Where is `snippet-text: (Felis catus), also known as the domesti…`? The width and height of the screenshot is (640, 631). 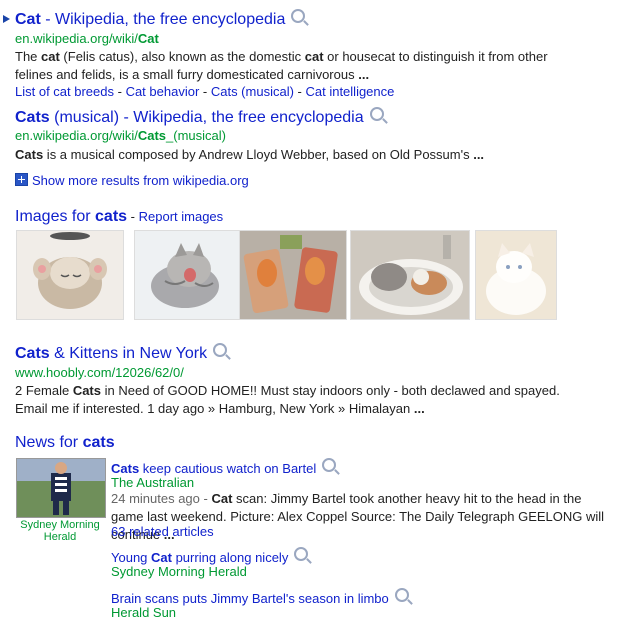
snippet-text: (Felis catus), also known as the domesti… is located at coordinates (182, 56).